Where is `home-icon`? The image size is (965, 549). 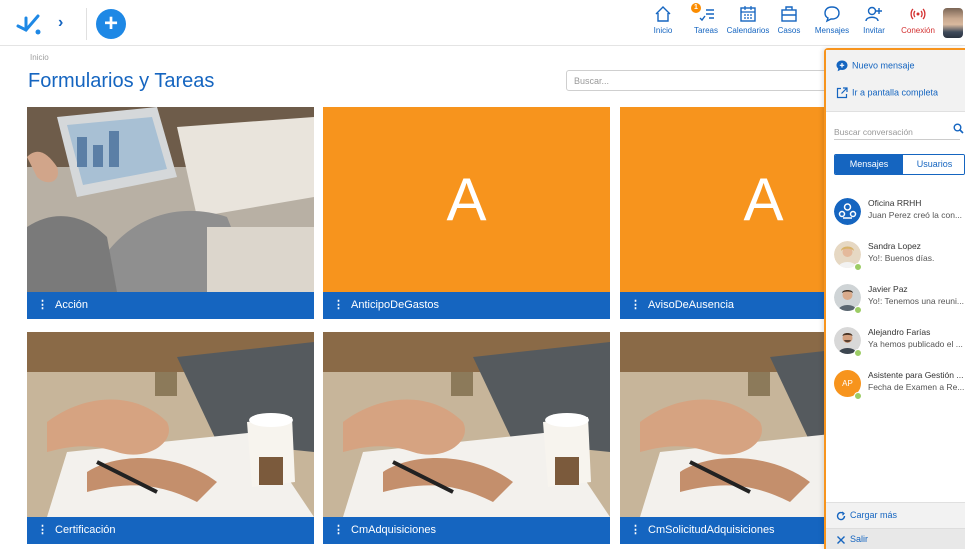 home-icon is located at coordinates (663, 14).